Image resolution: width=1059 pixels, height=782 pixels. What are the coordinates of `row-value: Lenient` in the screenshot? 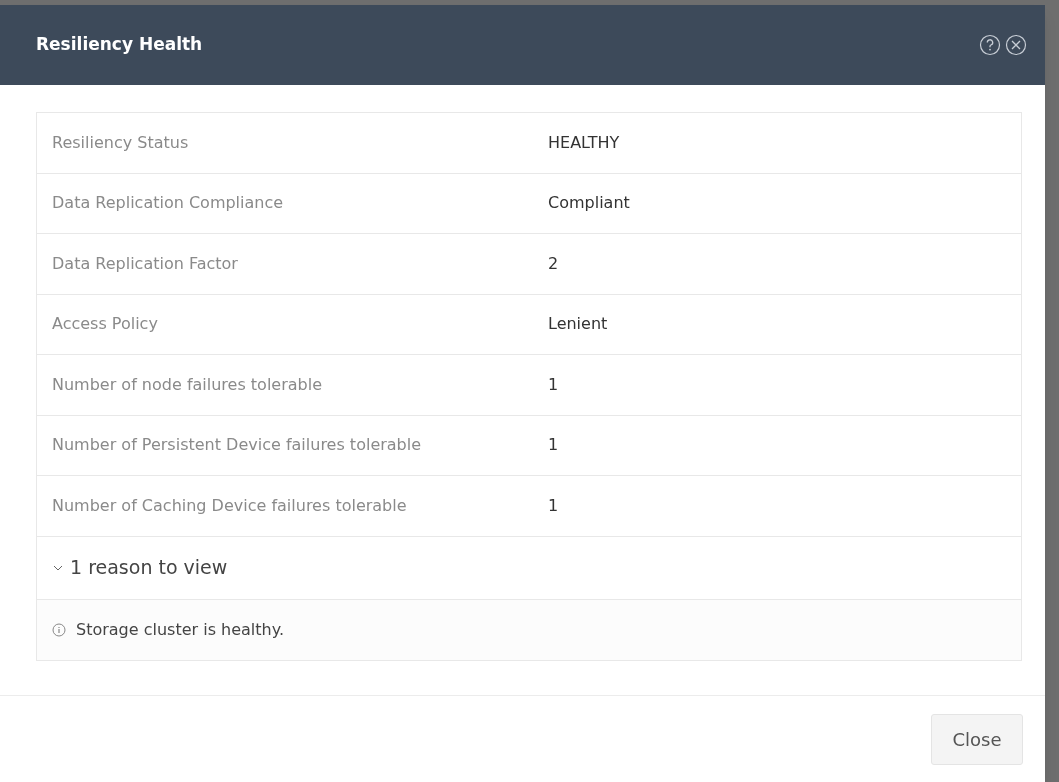 It's located at (578, 324).